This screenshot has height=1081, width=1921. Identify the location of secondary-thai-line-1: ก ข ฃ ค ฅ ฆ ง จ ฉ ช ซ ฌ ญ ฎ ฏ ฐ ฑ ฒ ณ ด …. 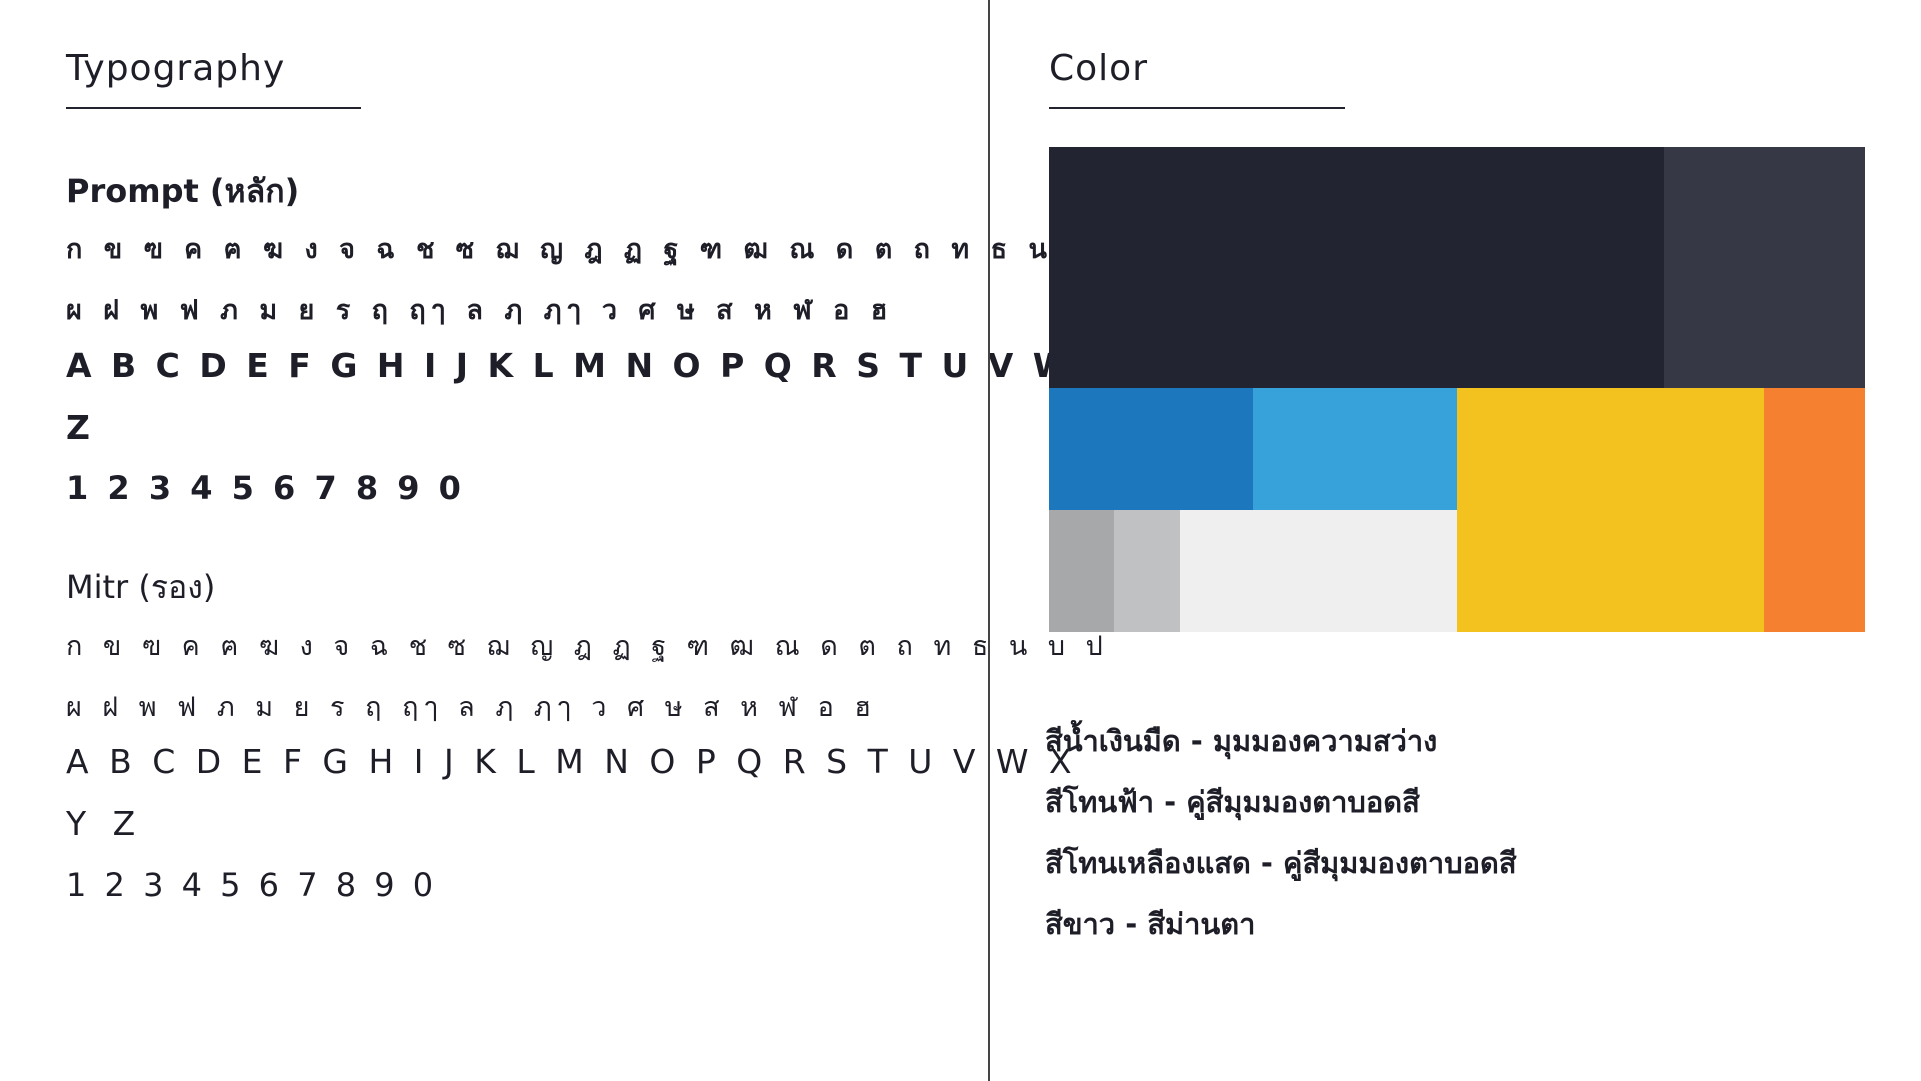
(587, 646).